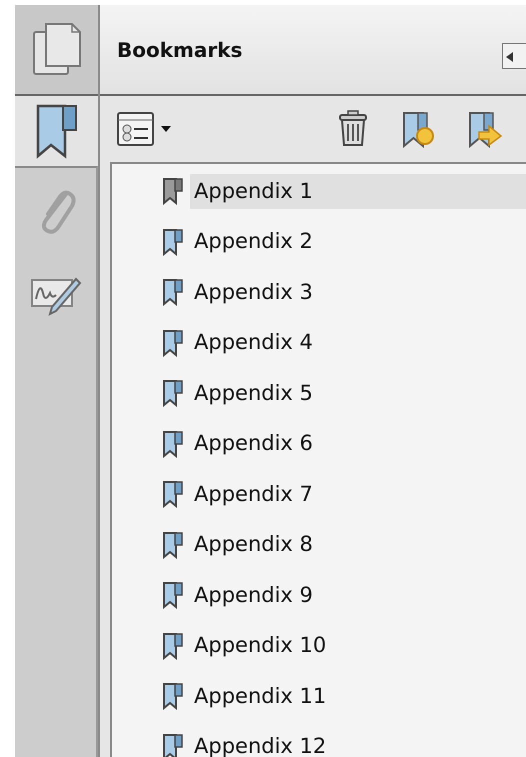 Image resolution: width=526 pixels, height=757 pixels. What do you see at coordinates (358, 444) in the screenshot?
I see `bookmark-item: Appendix 6` at bounding box center [358, 444].